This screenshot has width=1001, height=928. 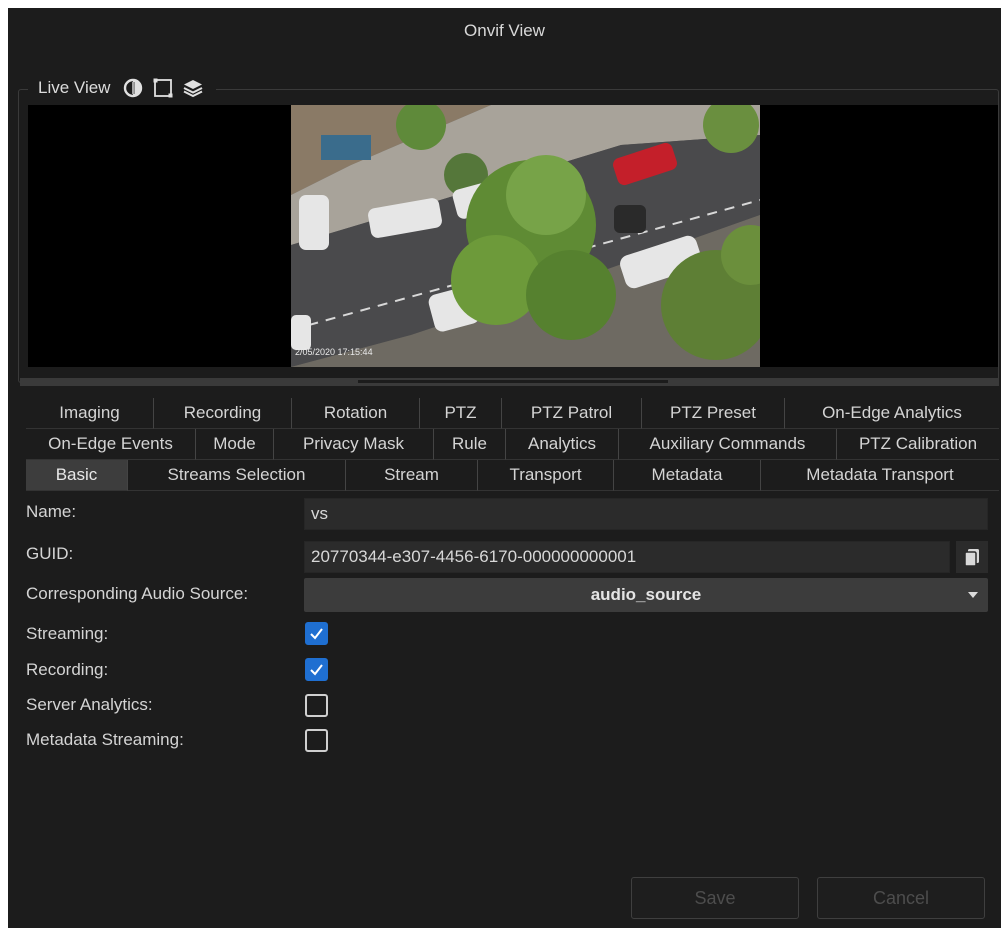 I want to click on tab-stream: Stream, so click(x=412, y=475).